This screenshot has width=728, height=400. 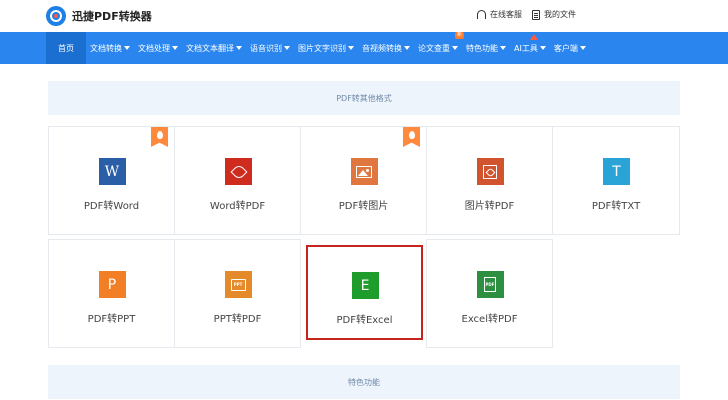 What do you see at coordinates (106, 48) in the screenshot?
I see `nav-item-label: 文档转换` at bounding box center [106, 48].